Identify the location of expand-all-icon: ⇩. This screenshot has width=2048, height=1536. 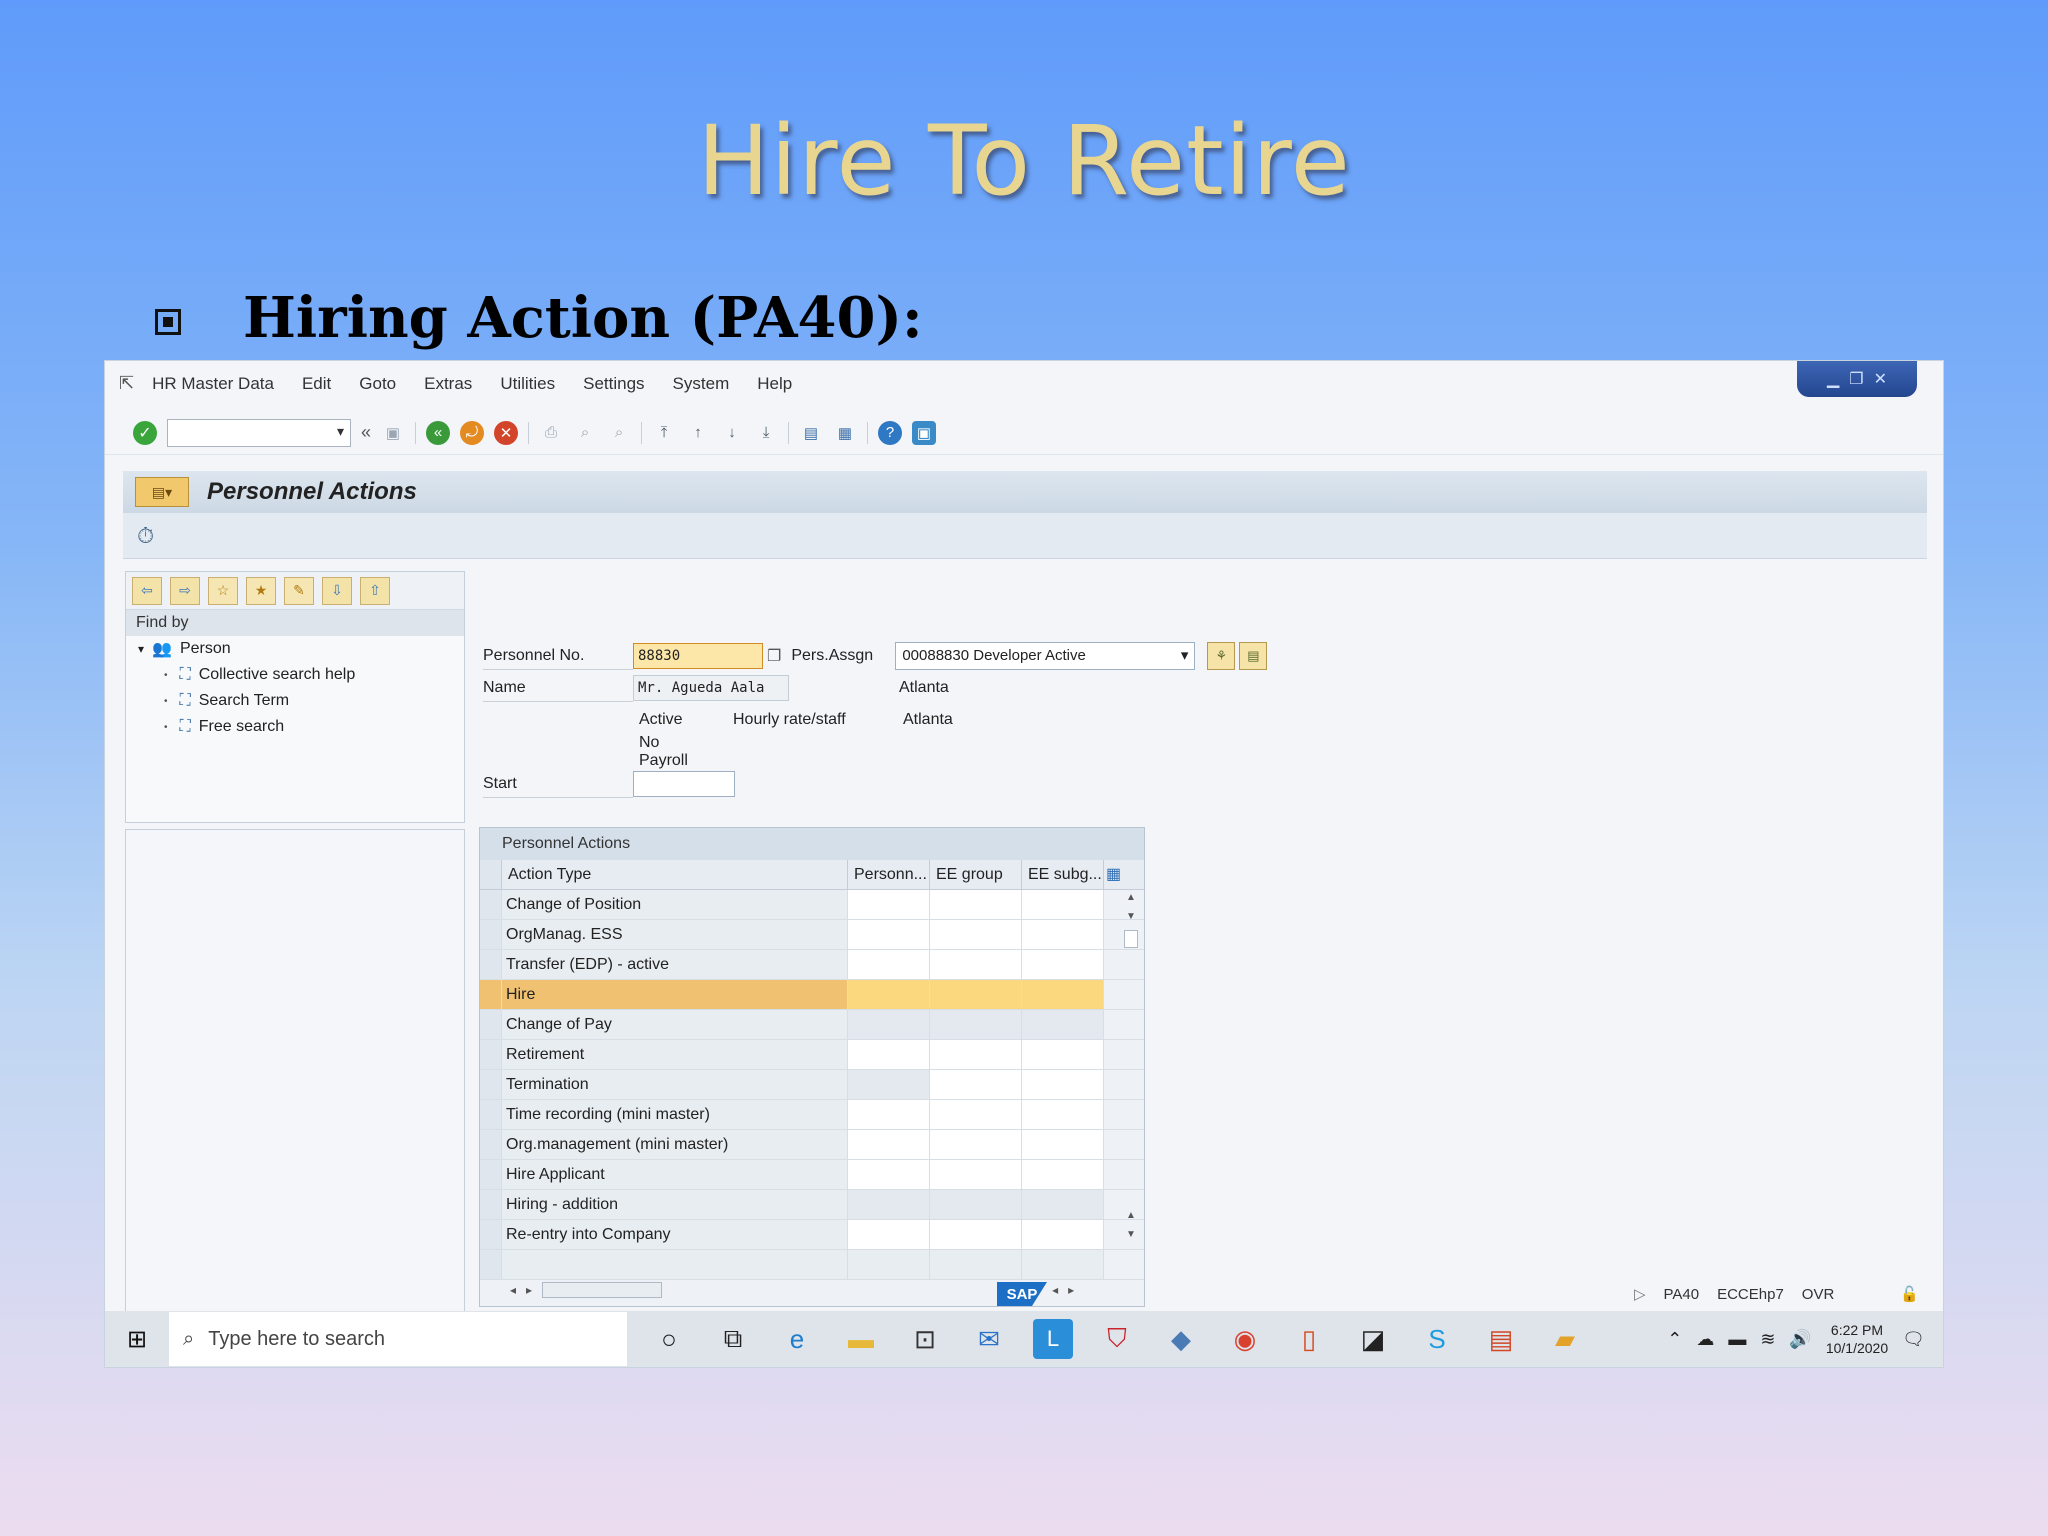
(337, 590).